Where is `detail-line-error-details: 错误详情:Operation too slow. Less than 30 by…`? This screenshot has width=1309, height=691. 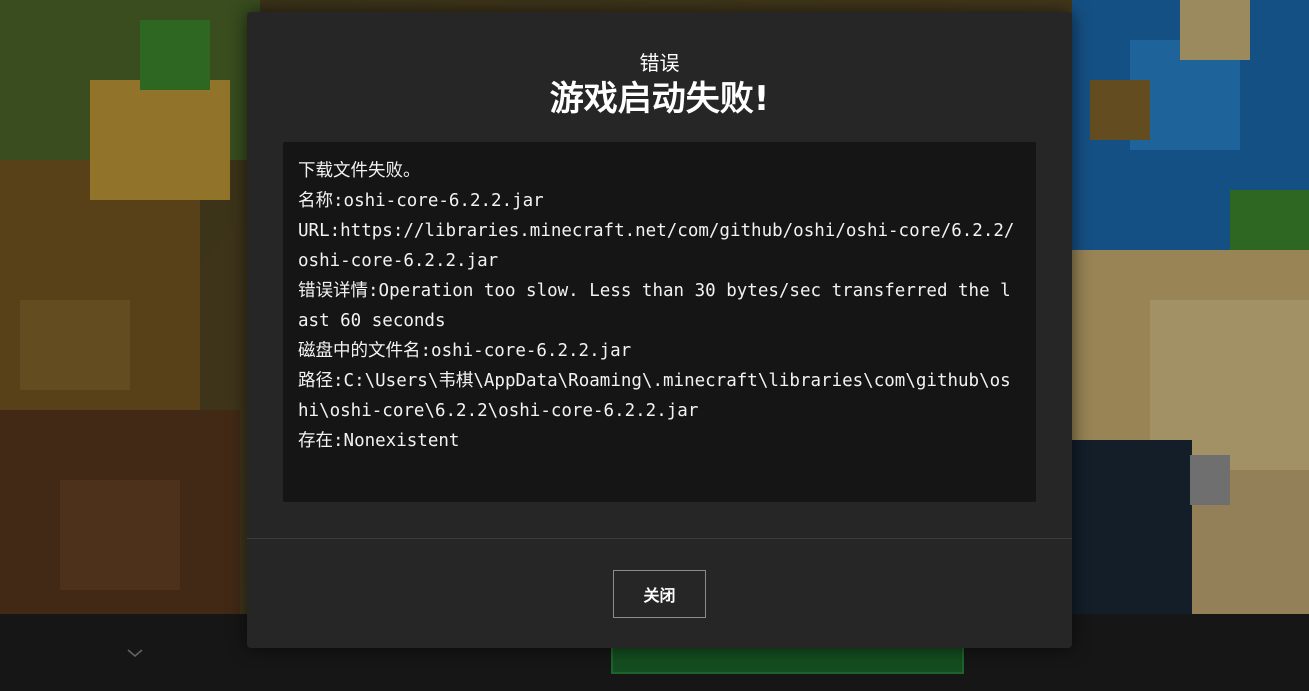 detail-line-error-details: 错误详情:Operation too slow. Less than 30 by… is located at coordinates (654, 306).